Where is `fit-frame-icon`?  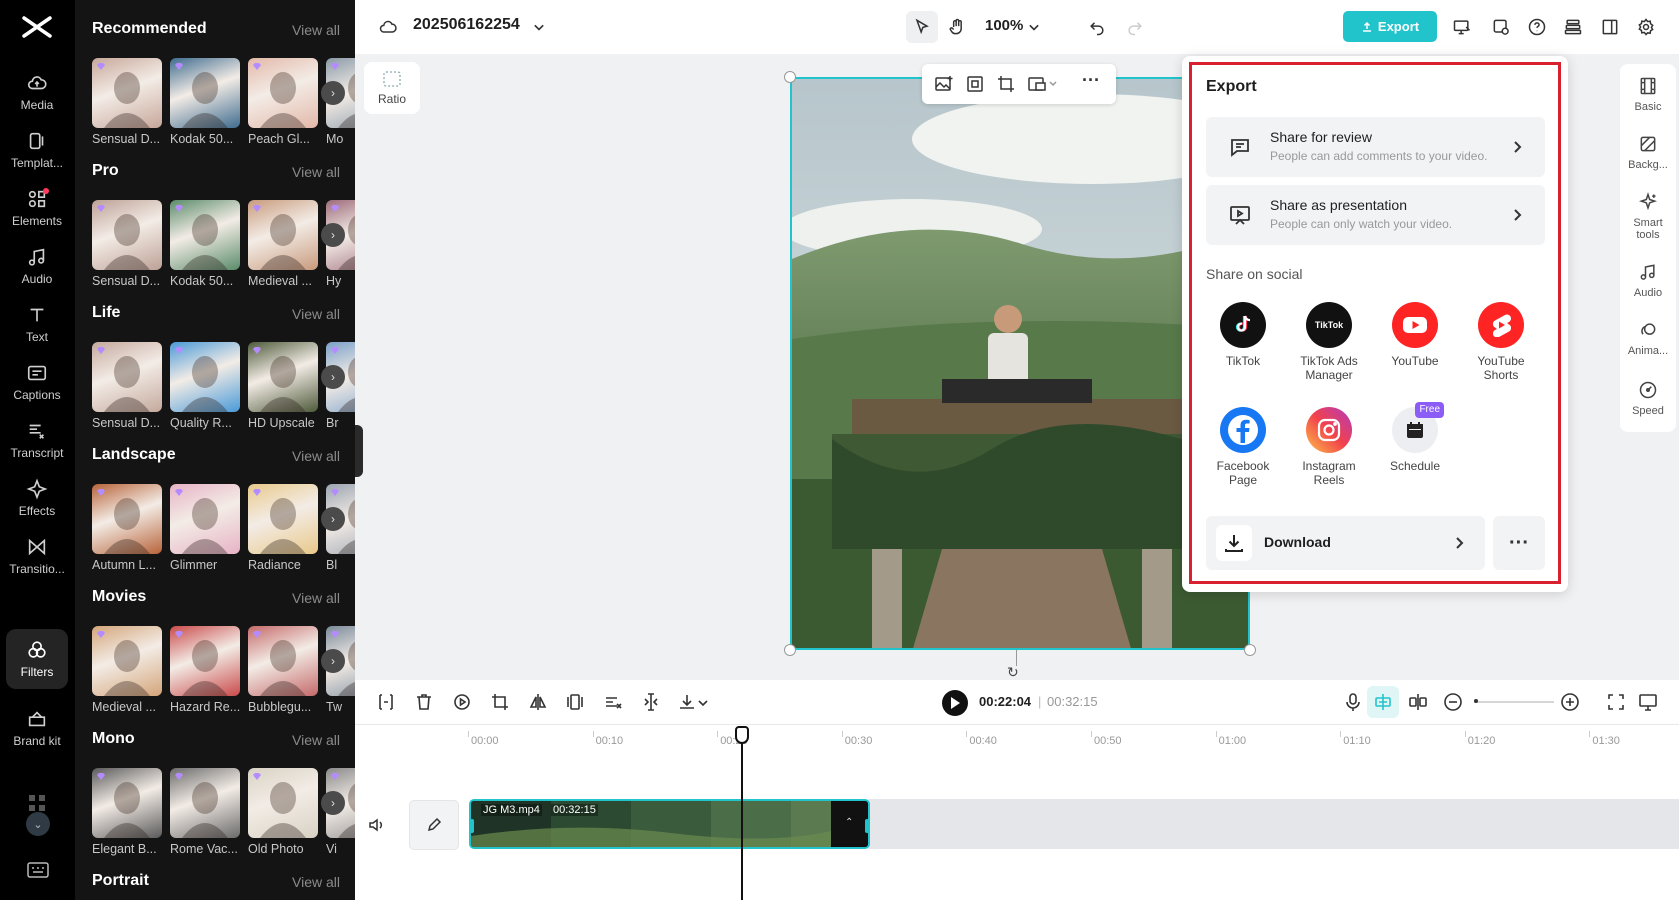 fit-frame-icon is located at coordinates (975, 84).